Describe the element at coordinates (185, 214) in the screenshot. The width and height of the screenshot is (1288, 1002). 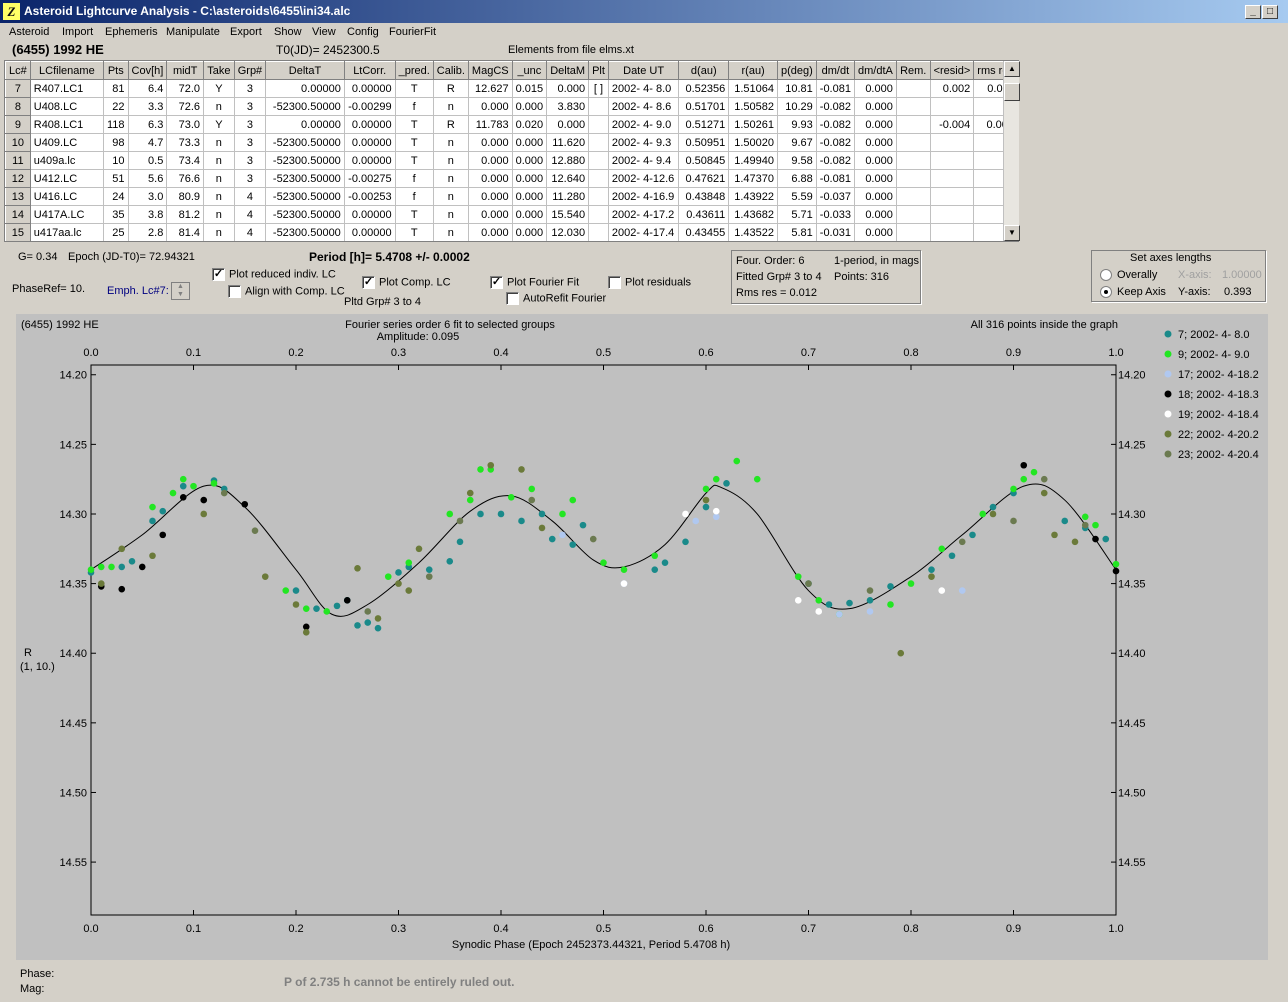
I see `table-cell: 81.2` at that location.